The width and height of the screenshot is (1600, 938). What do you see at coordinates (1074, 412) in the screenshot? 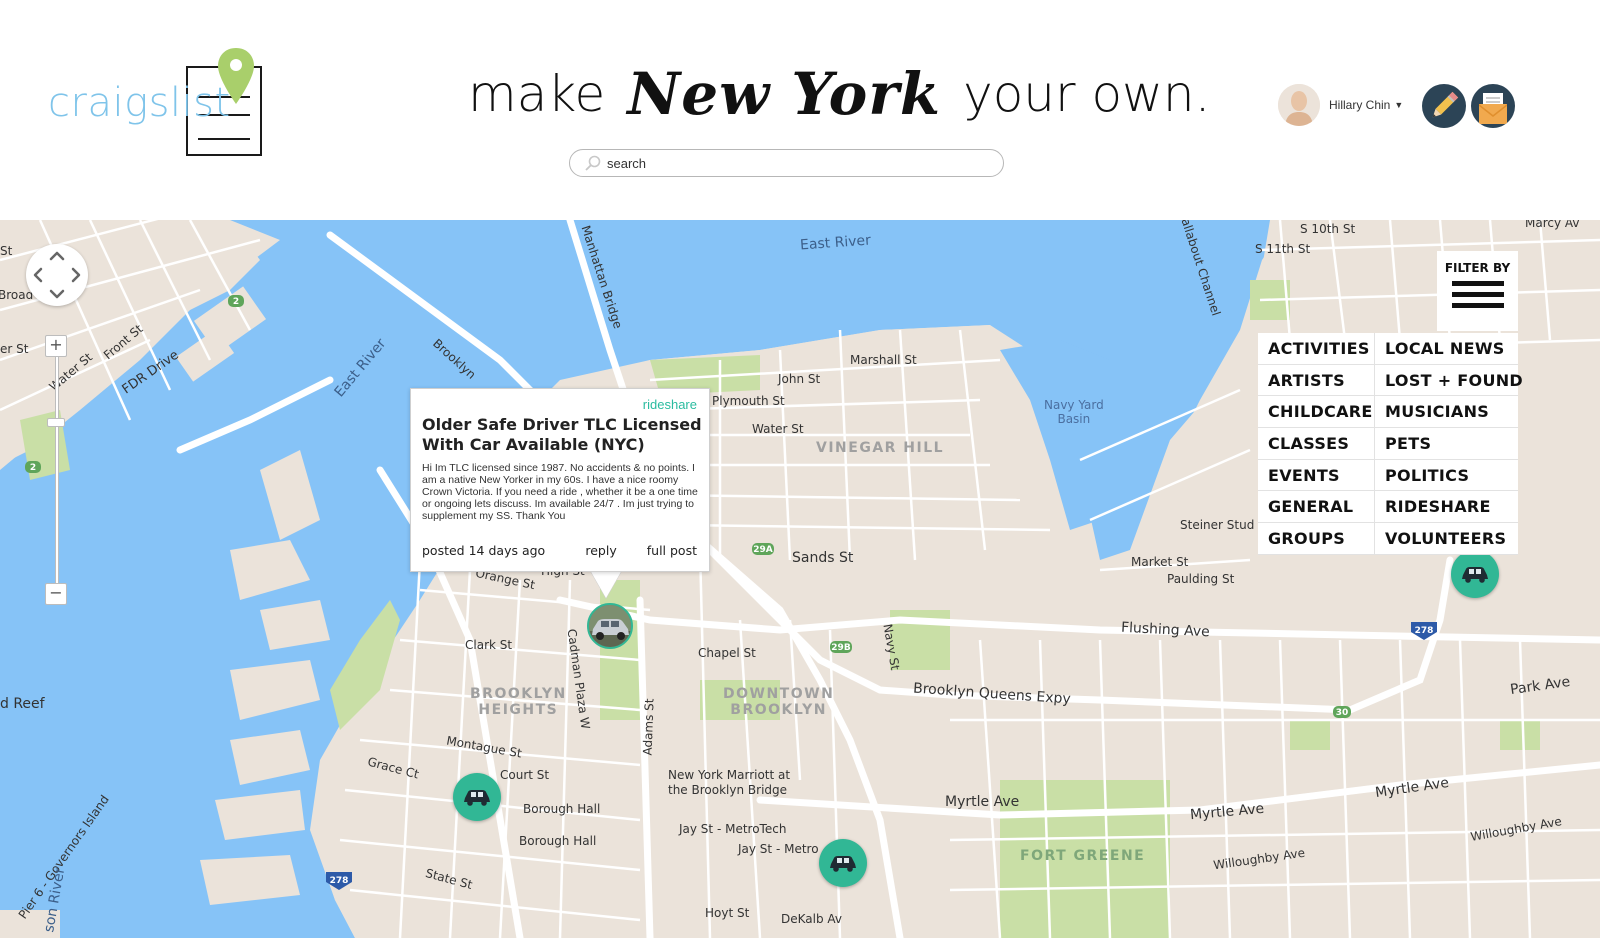
I see `map-label-navy-yard-basin: Navy Yard Basin` at bounding box center [1074, 412].